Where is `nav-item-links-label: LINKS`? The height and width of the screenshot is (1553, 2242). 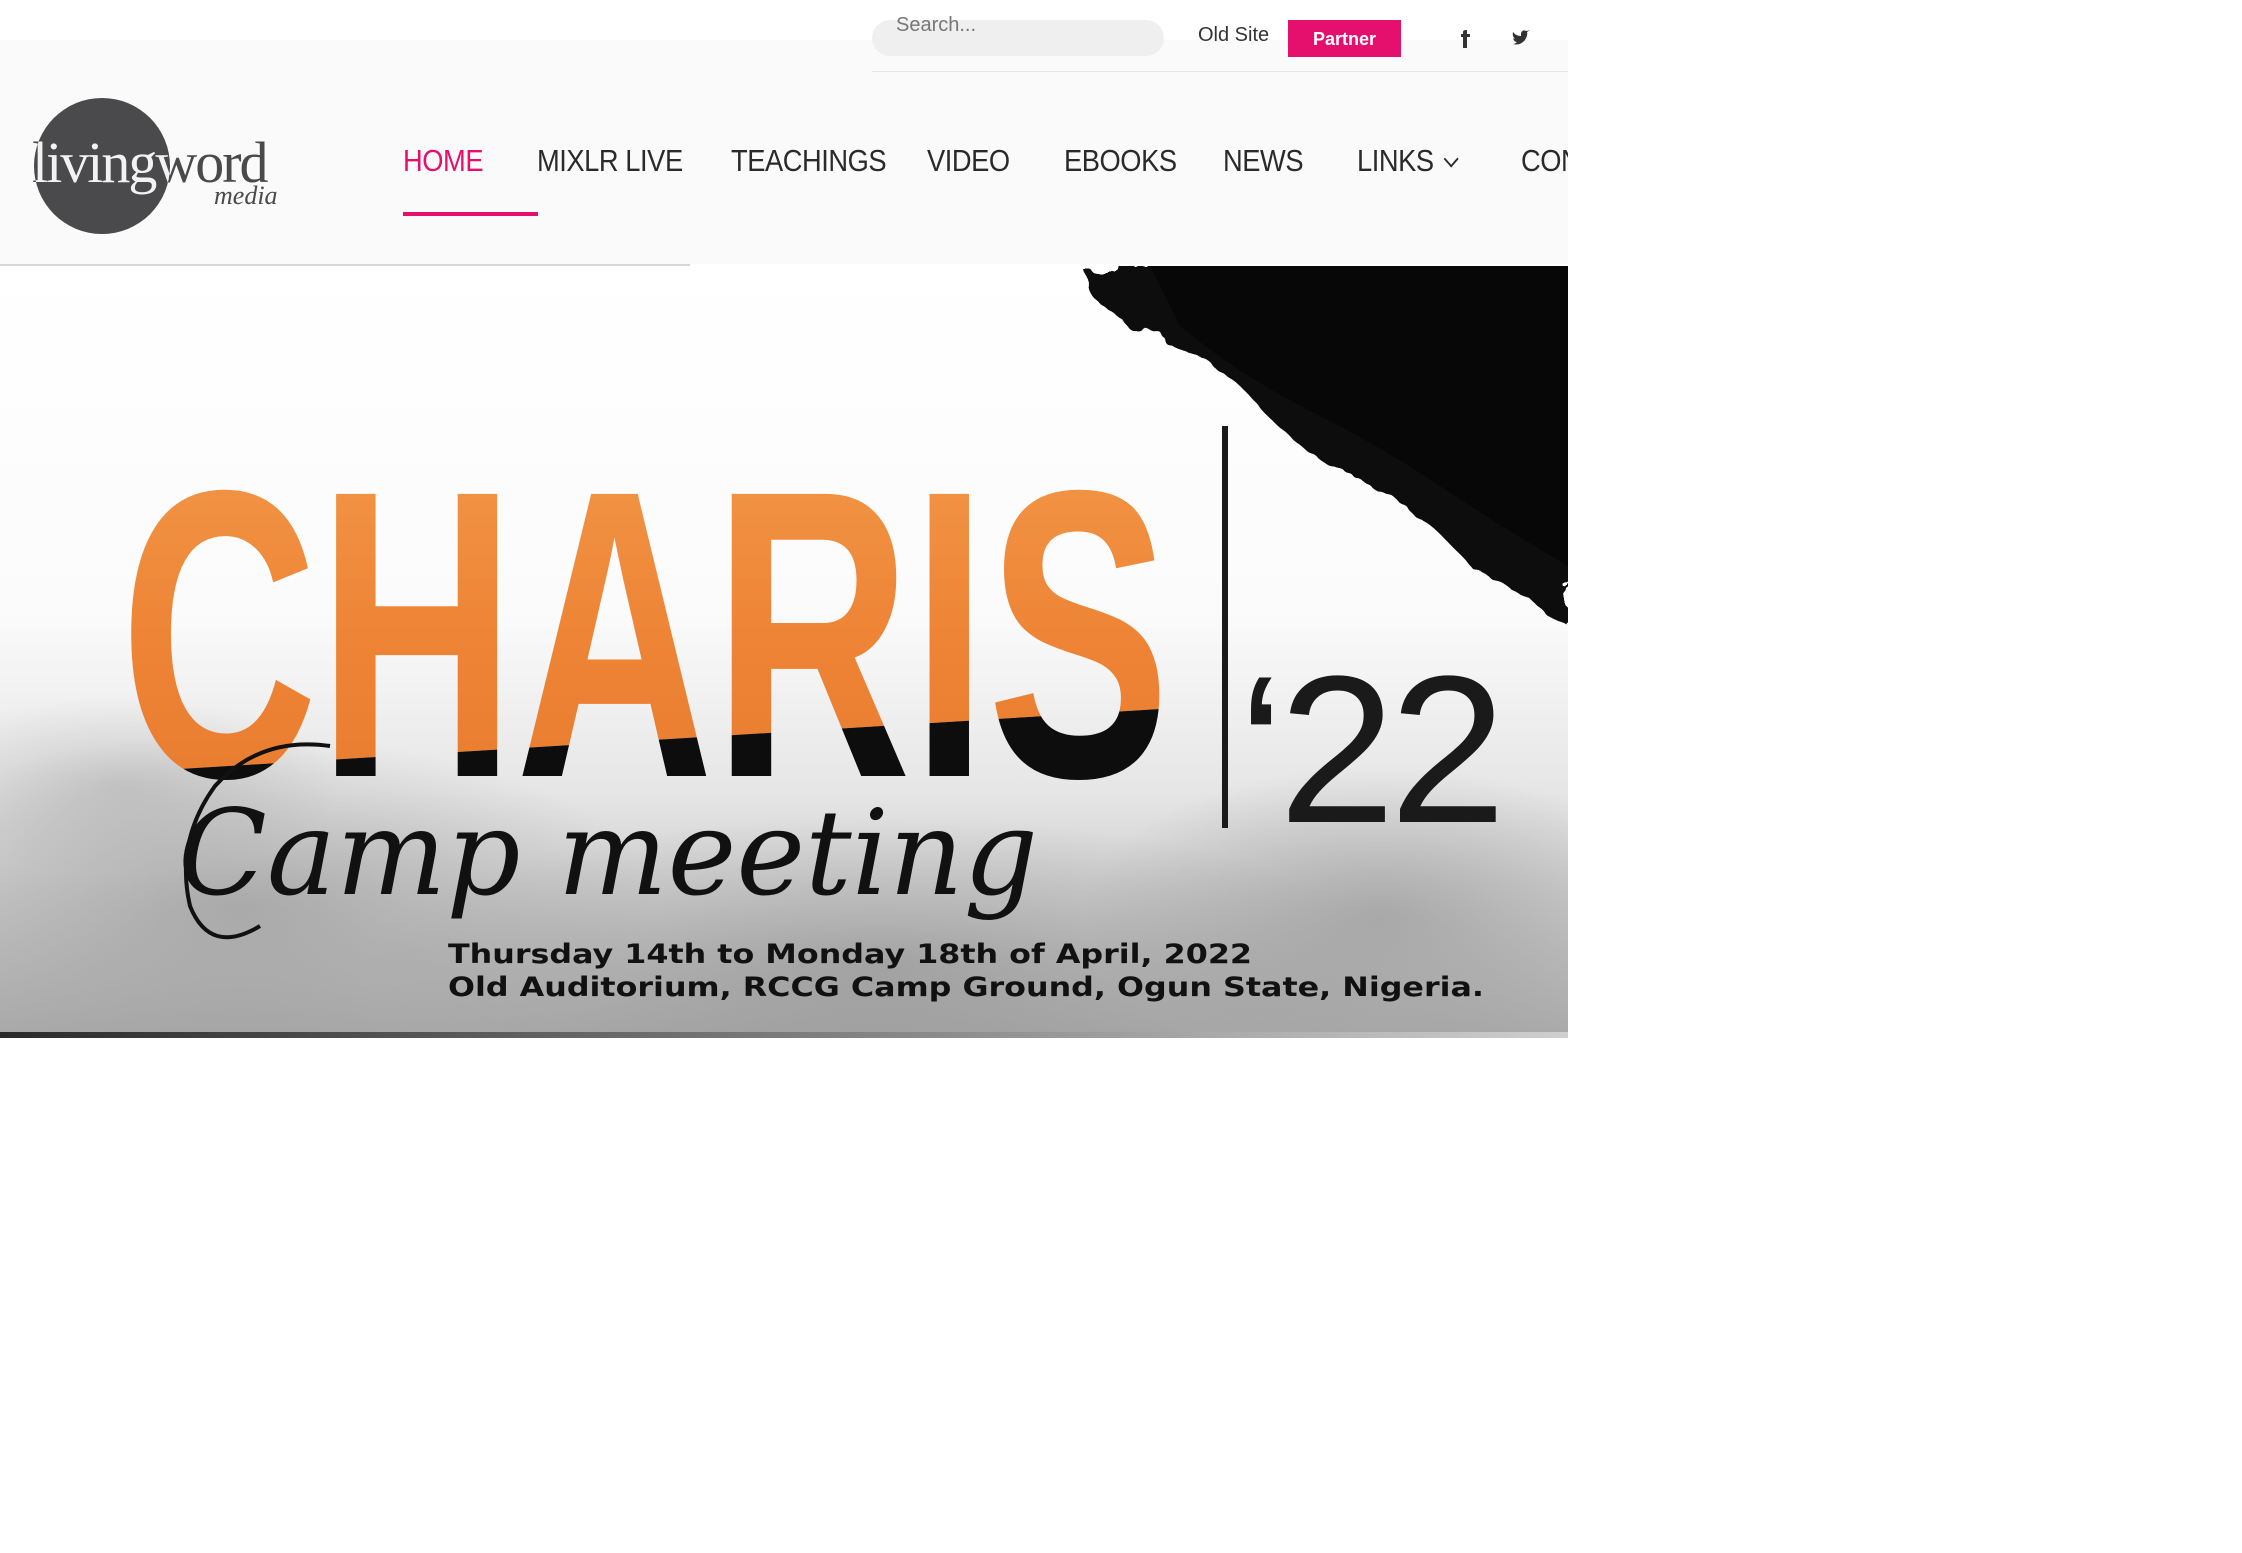 nav-item-links-label: LINKS is located at coordinates (1395, 160).